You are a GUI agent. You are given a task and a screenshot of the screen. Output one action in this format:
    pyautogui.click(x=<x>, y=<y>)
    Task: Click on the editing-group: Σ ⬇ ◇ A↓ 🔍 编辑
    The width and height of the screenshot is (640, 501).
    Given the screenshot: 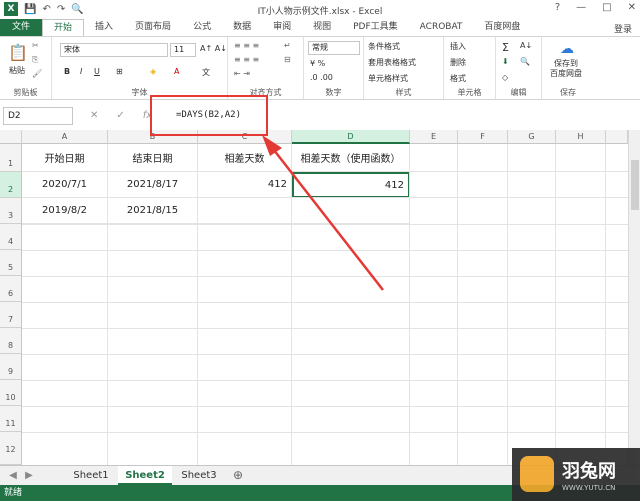 What is the action you would take?
    pyautogui.click(x=519, y=68)
    